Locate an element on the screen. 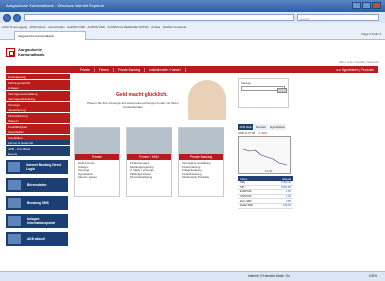  sidebar-item: Events is located at coordinates (38, 153).